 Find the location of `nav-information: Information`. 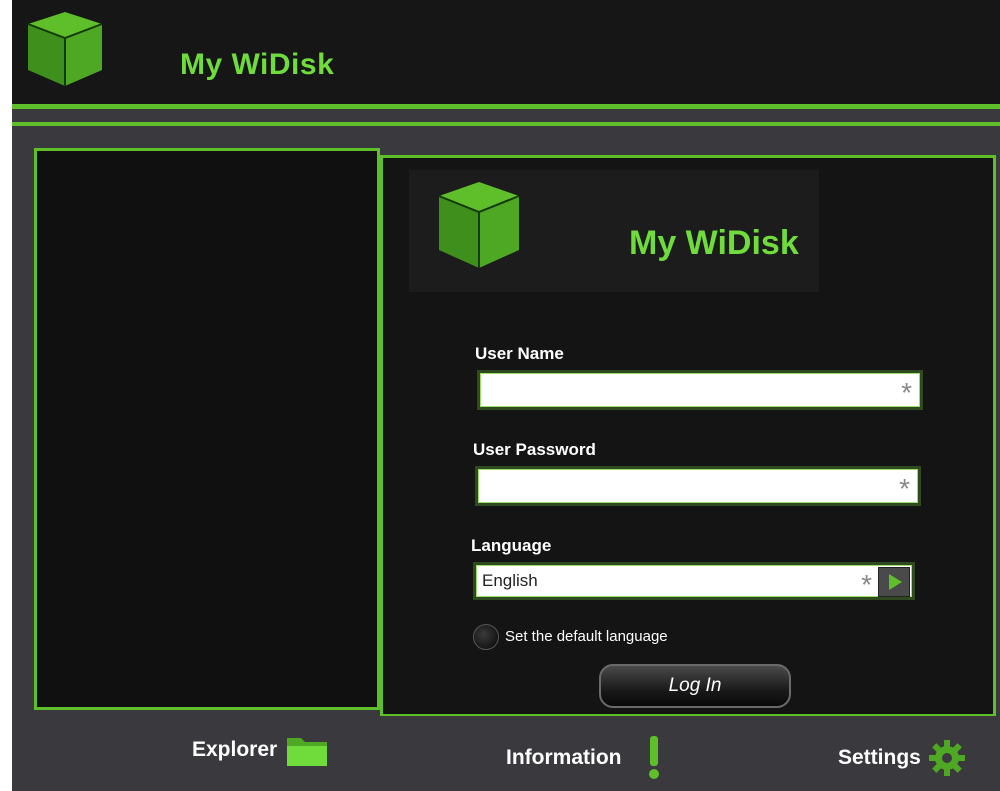

nav-information: Information is located at coordinates (584, 758).